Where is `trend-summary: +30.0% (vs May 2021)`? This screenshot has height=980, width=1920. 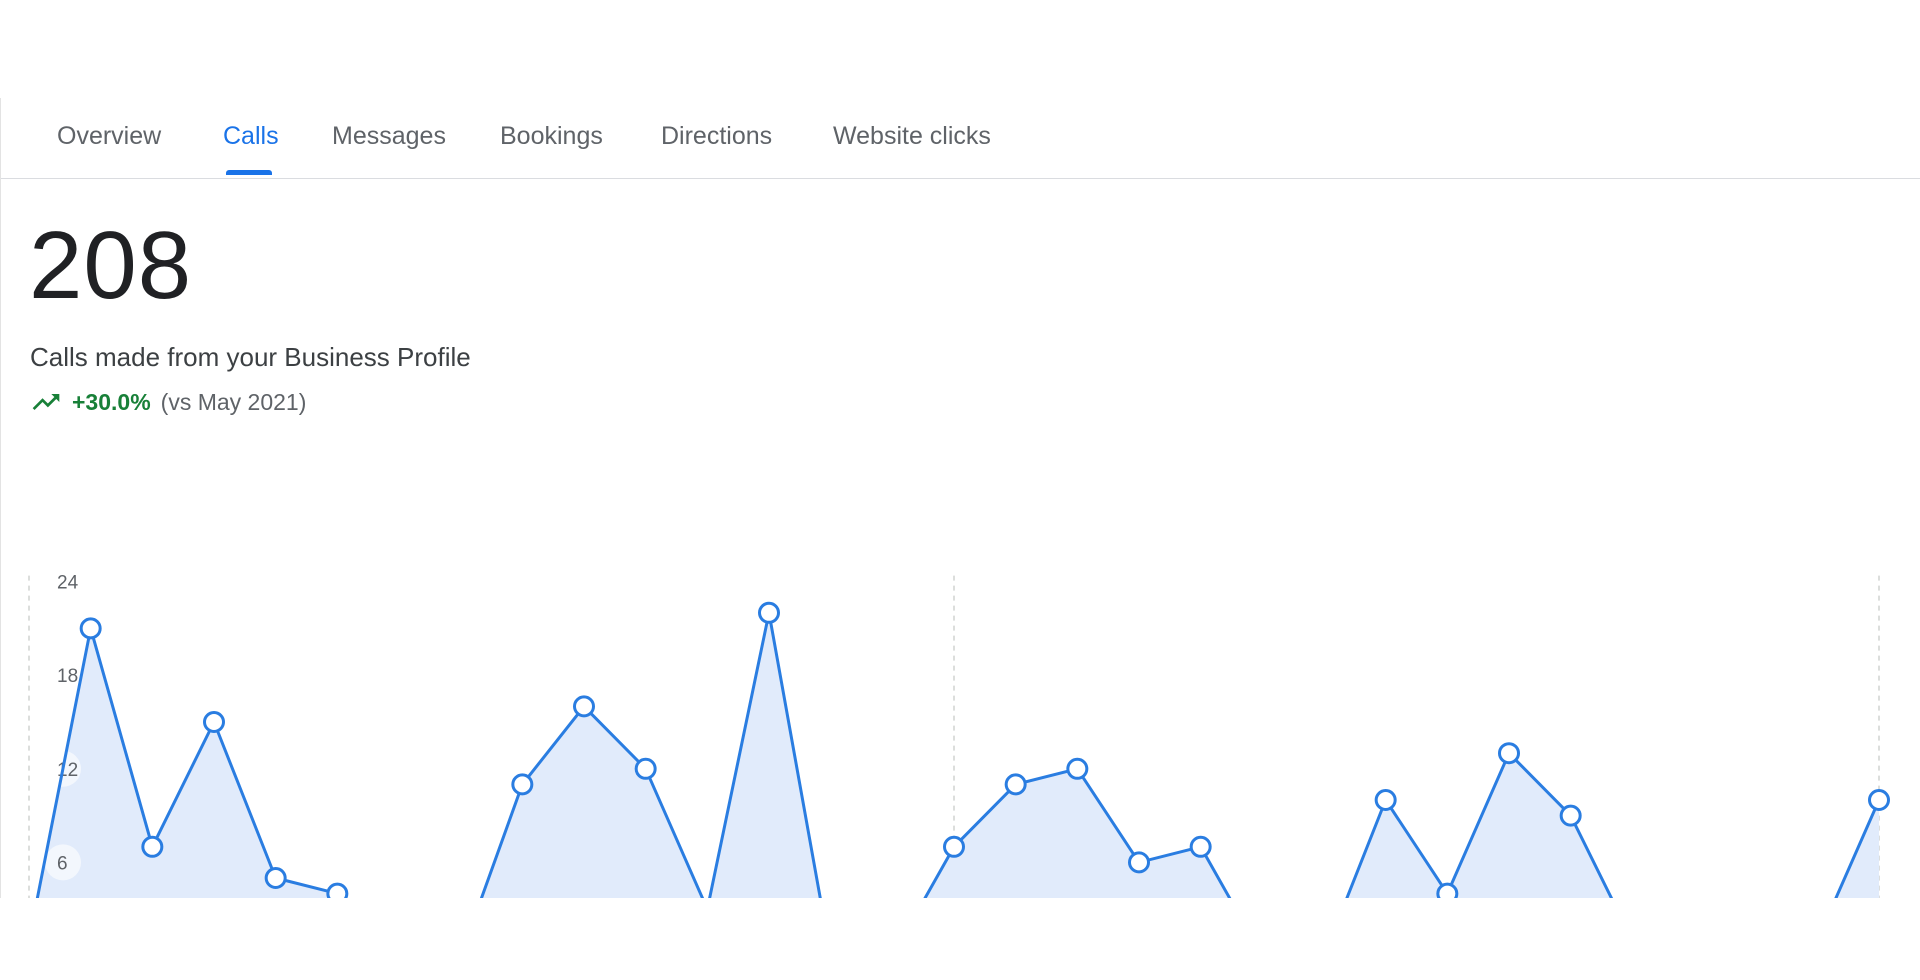 trend-summary: +30.0% (vs May 2021) is located at coordinates (168, 402).